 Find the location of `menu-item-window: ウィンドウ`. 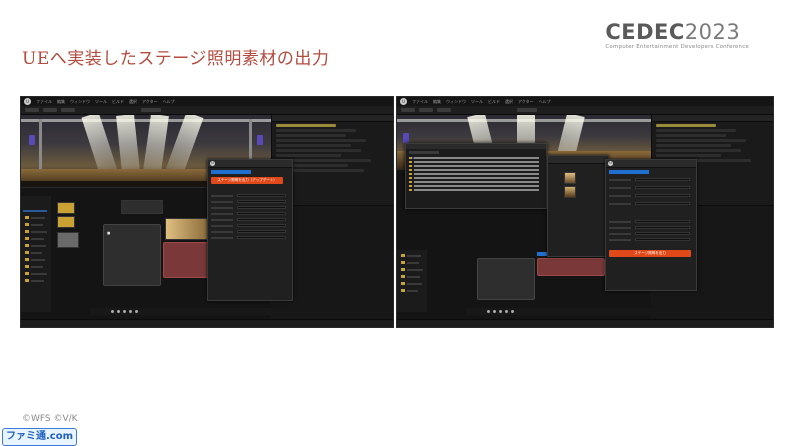

menu-item-window: ウィンドウ is located at coordinates (80, 102).